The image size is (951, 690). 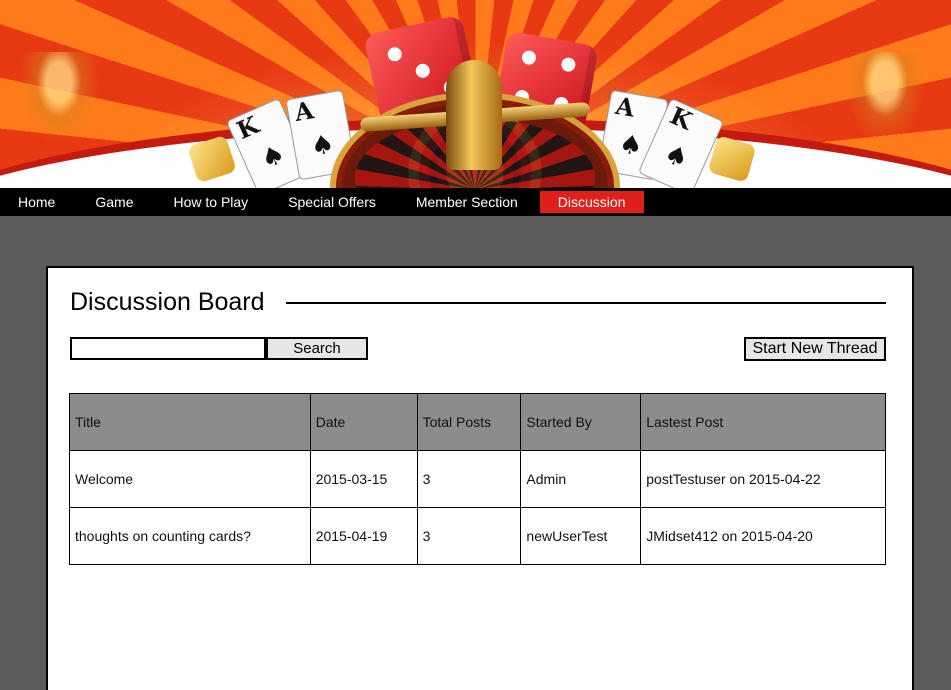 I want to click on thread-title-link: Welcome, so click(x=190, y=479).